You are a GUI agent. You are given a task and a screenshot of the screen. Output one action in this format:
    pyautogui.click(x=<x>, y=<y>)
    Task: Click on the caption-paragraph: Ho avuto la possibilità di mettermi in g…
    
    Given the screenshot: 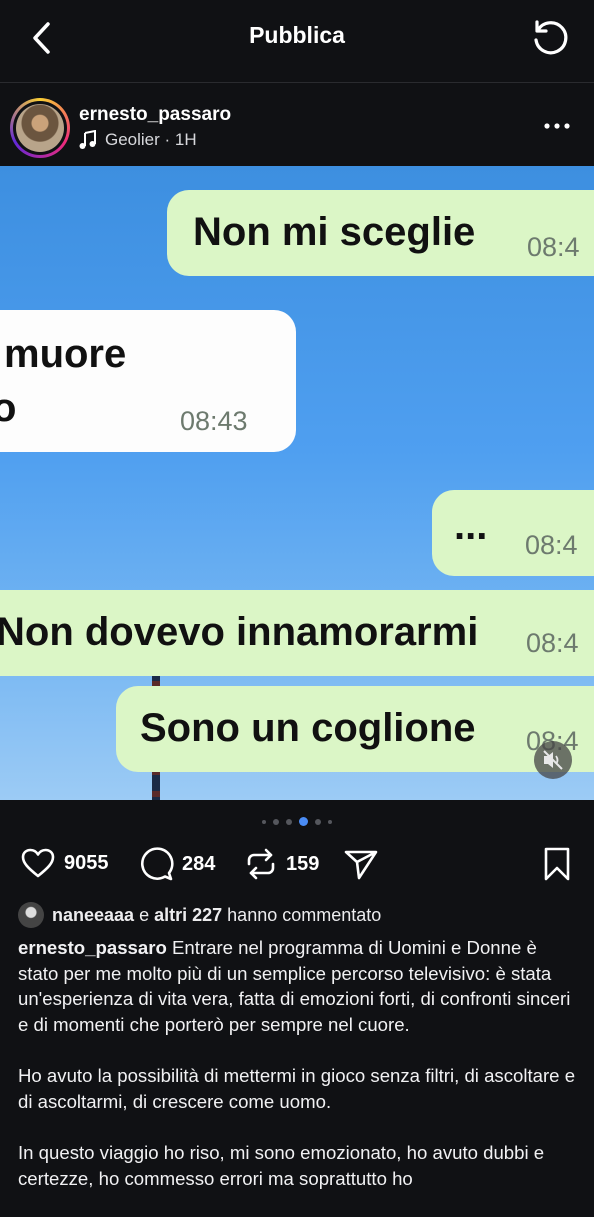 What is the action you would take?
    pyautogui.click(x=297, y=1088)
    